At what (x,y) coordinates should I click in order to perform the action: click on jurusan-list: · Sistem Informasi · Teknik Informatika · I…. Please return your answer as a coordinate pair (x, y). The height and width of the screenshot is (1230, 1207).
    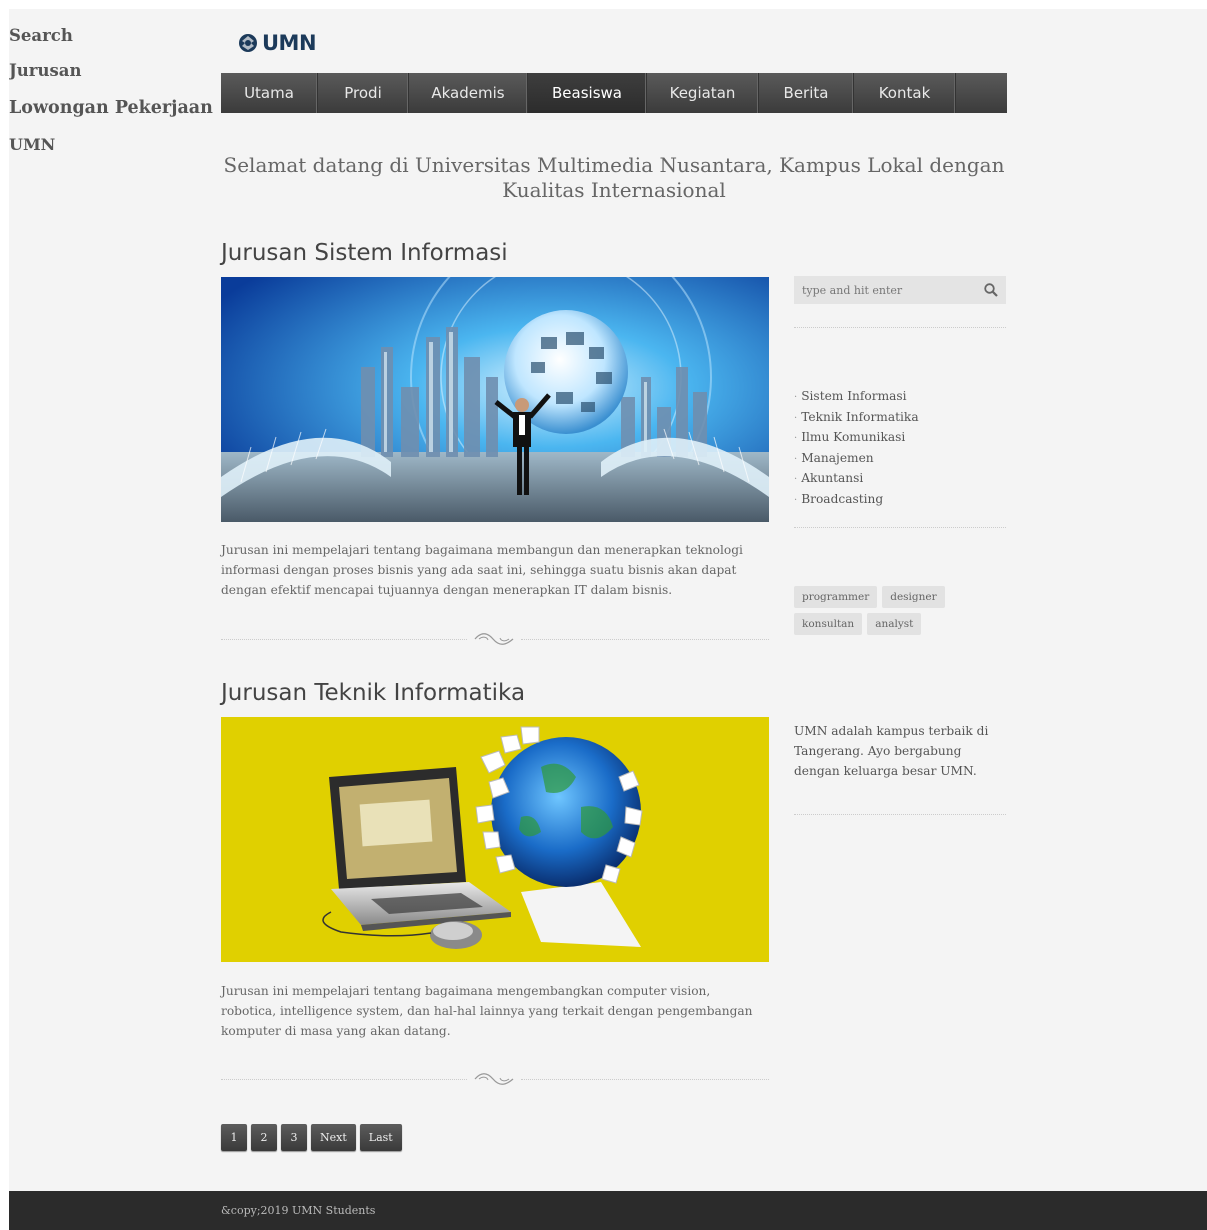
    Looking at the image, I should click on (856, 449).